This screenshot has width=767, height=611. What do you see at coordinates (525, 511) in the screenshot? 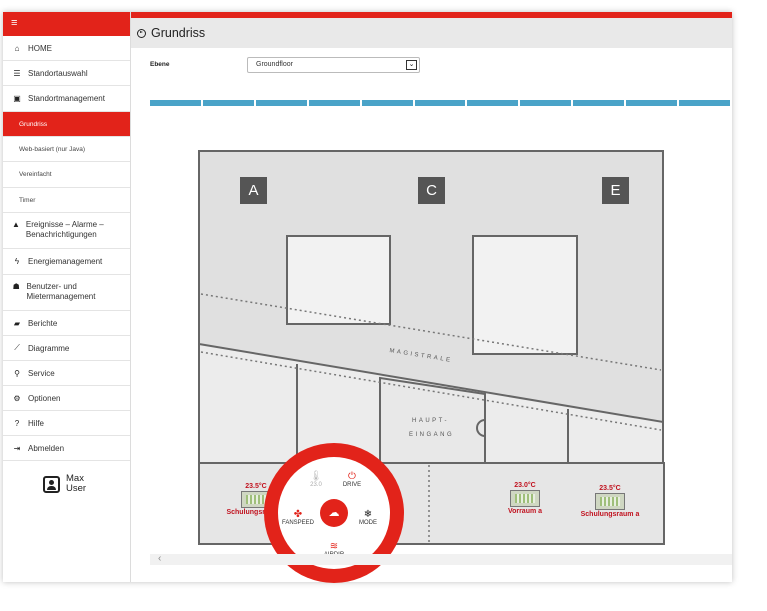
I see `unit-room: Vorraum a` at bounding box center [525, 511].